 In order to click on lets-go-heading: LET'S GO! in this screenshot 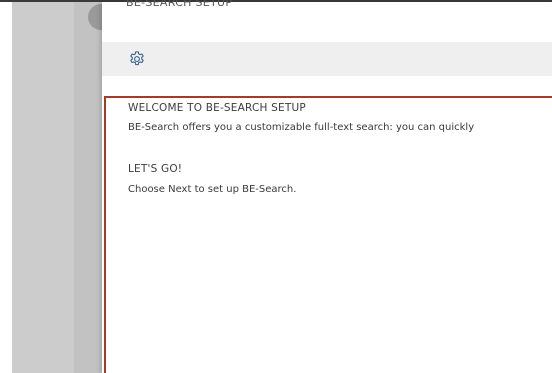, I will do `click(155, 169)`.